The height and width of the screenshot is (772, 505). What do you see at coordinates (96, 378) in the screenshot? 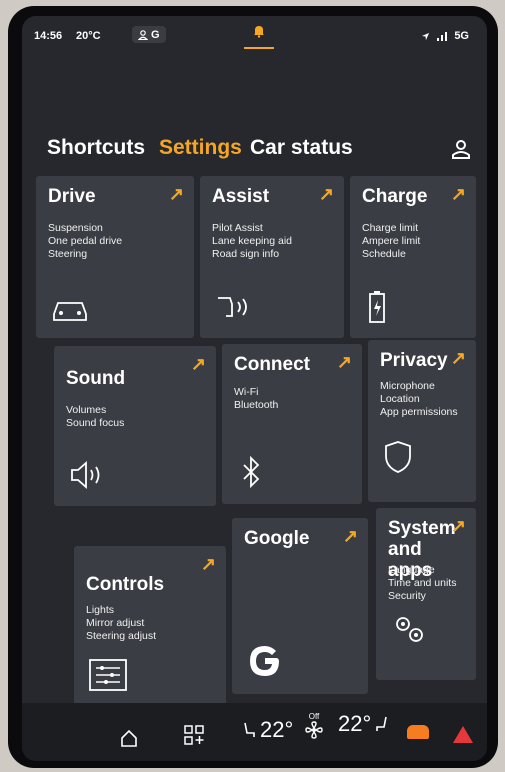
I see `tile-title: Sound` at bounding box center [96, 378].